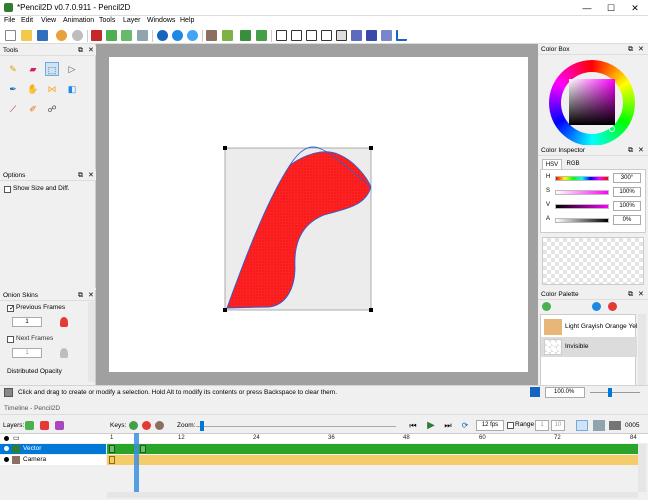 This screenshot has height=500, width=648. I want to click on eraser-icon: ▰, so click(33, 69).